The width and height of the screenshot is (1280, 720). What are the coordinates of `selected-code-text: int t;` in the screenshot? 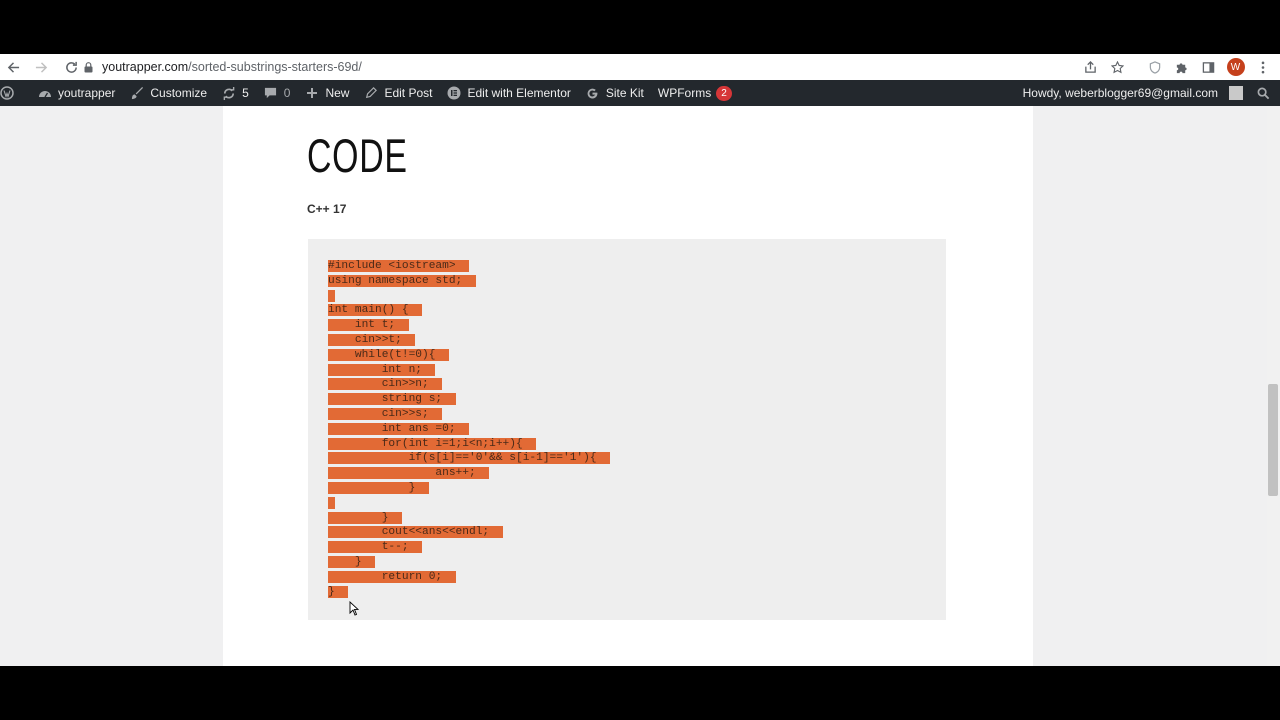 It's located at (368, 325).